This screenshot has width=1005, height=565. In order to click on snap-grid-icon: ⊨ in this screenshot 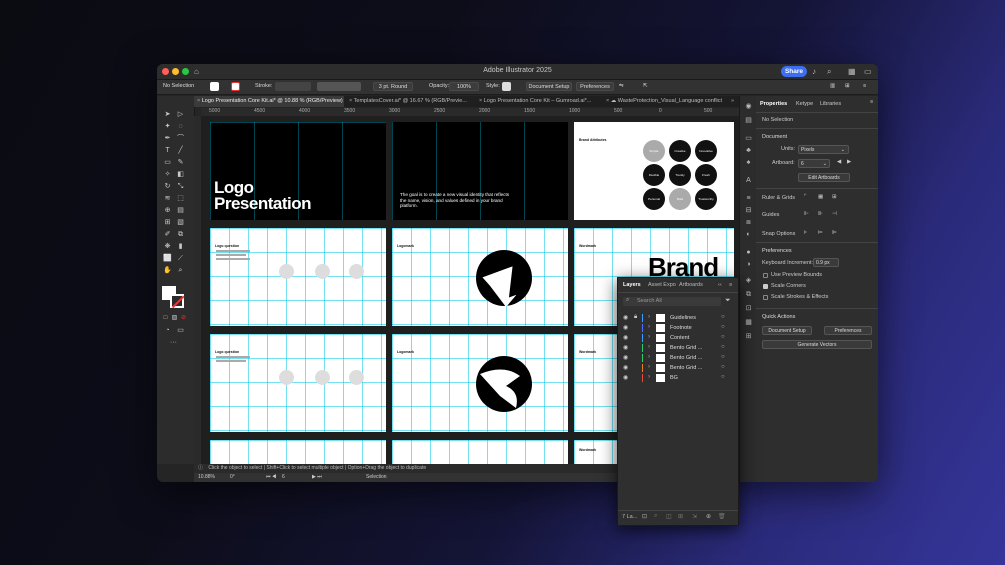, I will do `click(820, 233)`.